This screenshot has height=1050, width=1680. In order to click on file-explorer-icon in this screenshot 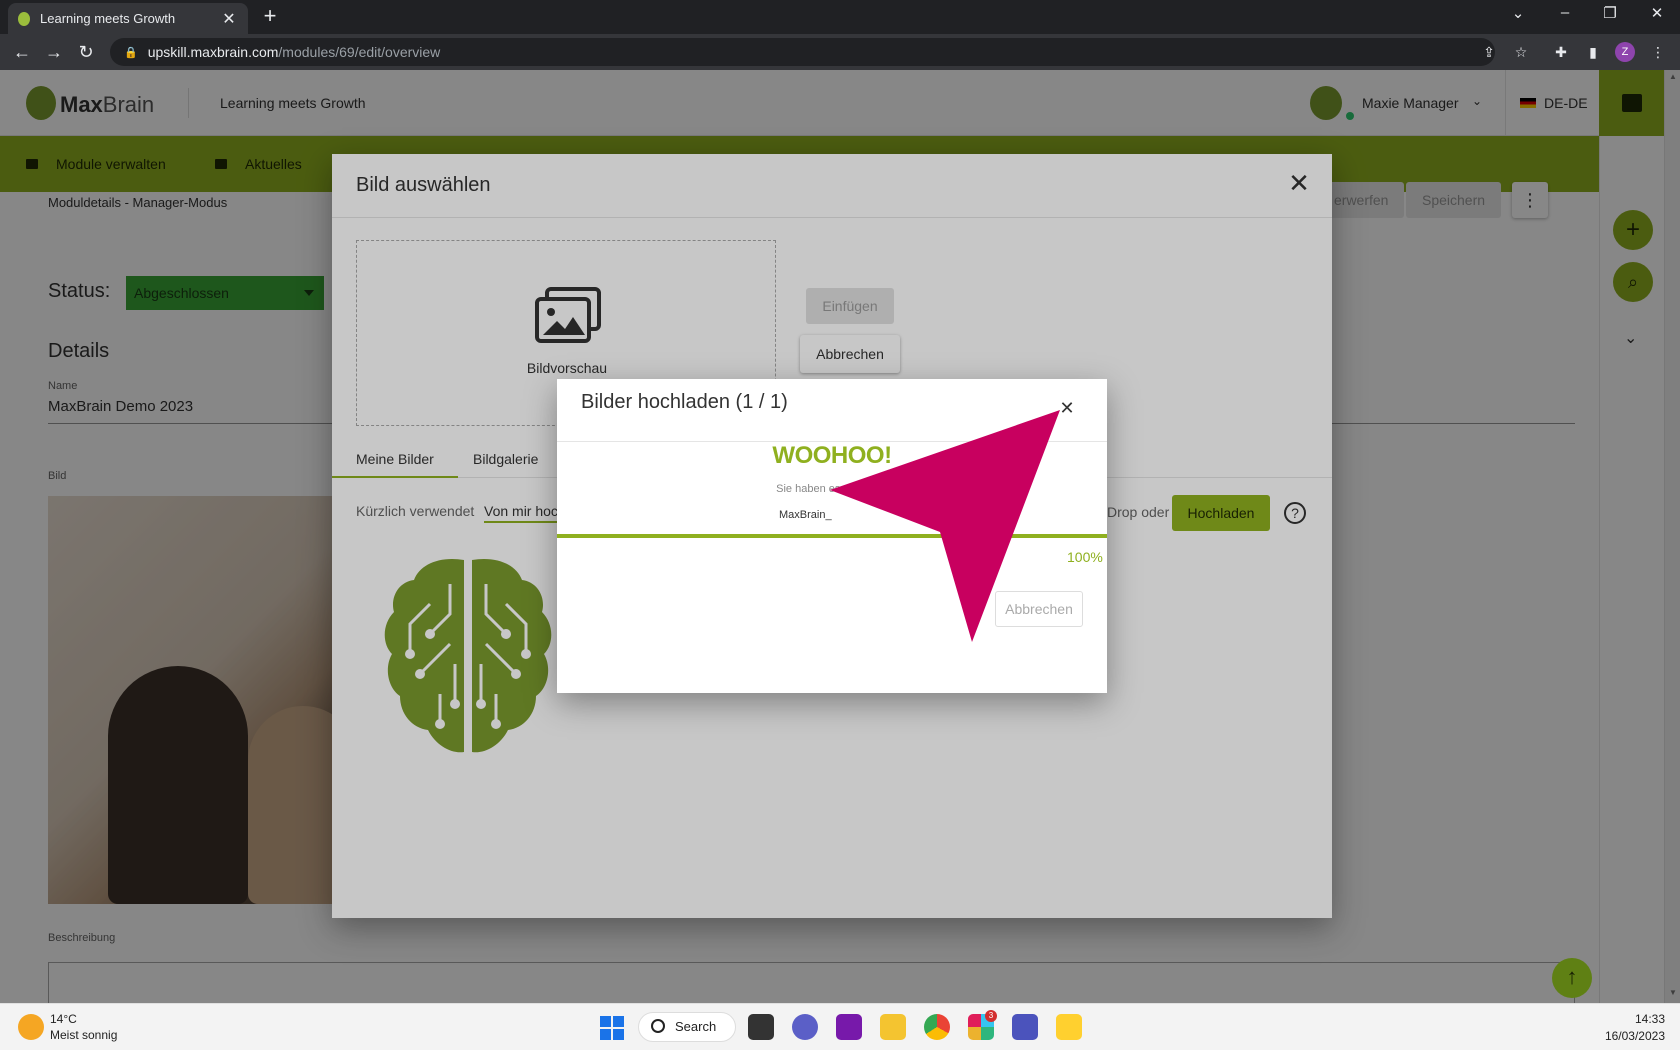, I will do `click(893, 1027)`.